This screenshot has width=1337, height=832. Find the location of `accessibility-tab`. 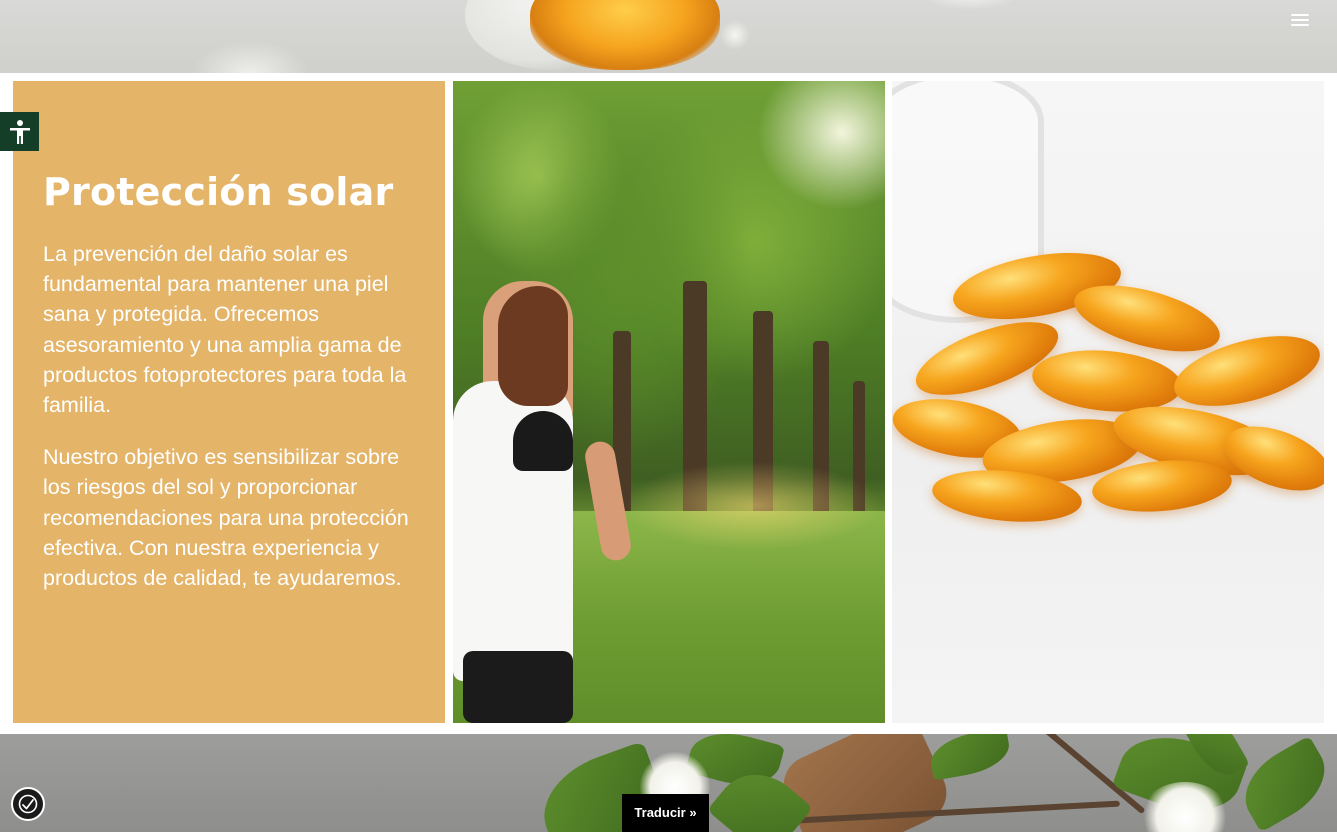

accessibility-tab is located at coordinates (19, 131).